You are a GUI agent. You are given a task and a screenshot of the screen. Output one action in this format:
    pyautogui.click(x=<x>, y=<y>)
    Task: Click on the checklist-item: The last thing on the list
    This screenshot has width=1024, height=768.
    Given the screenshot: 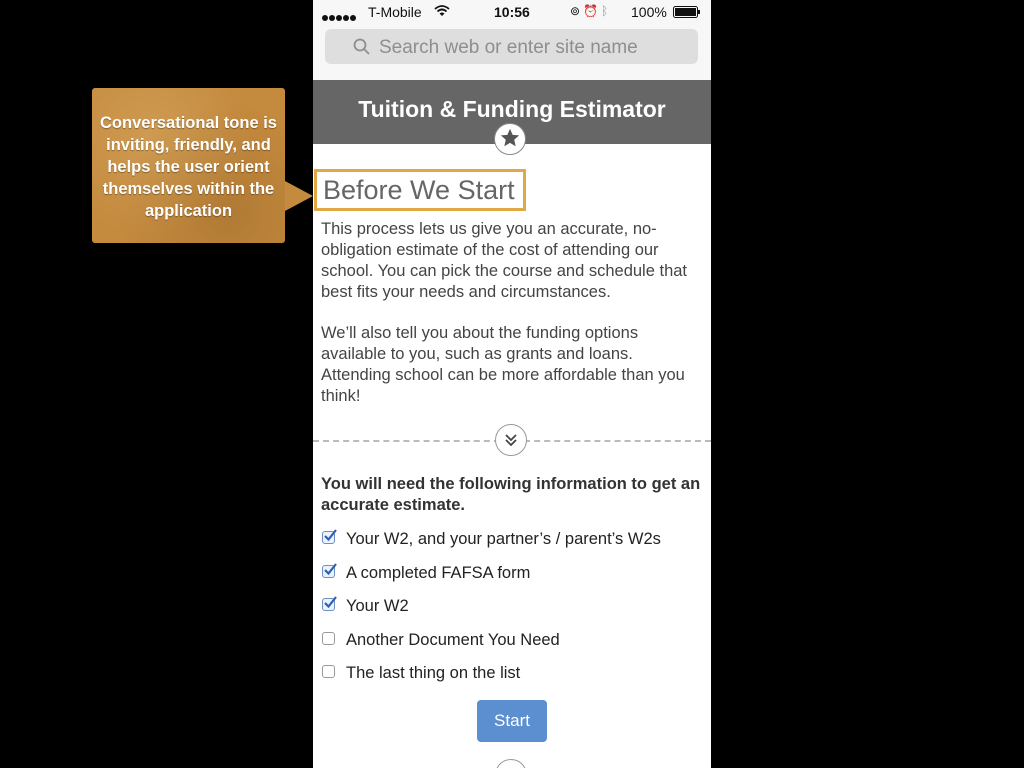 What is the action you would take?
    pyautogui.click(x=513, y=680)
    